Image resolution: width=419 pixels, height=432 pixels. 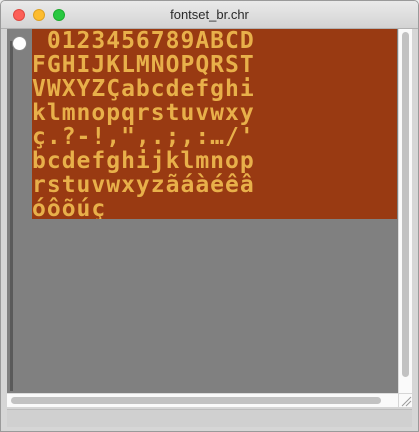 I want to click on glyph-row: ç.?-!,",.;,:…/', so click(x=143, y=137).